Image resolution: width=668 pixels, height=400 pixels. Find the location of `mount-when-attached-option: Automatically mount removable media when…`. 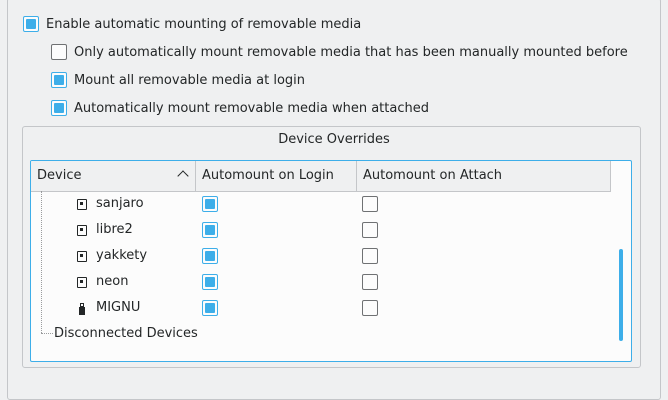

mount-when-attached-option: Automatically mount removable media when… is located at coordinates (240, 108).